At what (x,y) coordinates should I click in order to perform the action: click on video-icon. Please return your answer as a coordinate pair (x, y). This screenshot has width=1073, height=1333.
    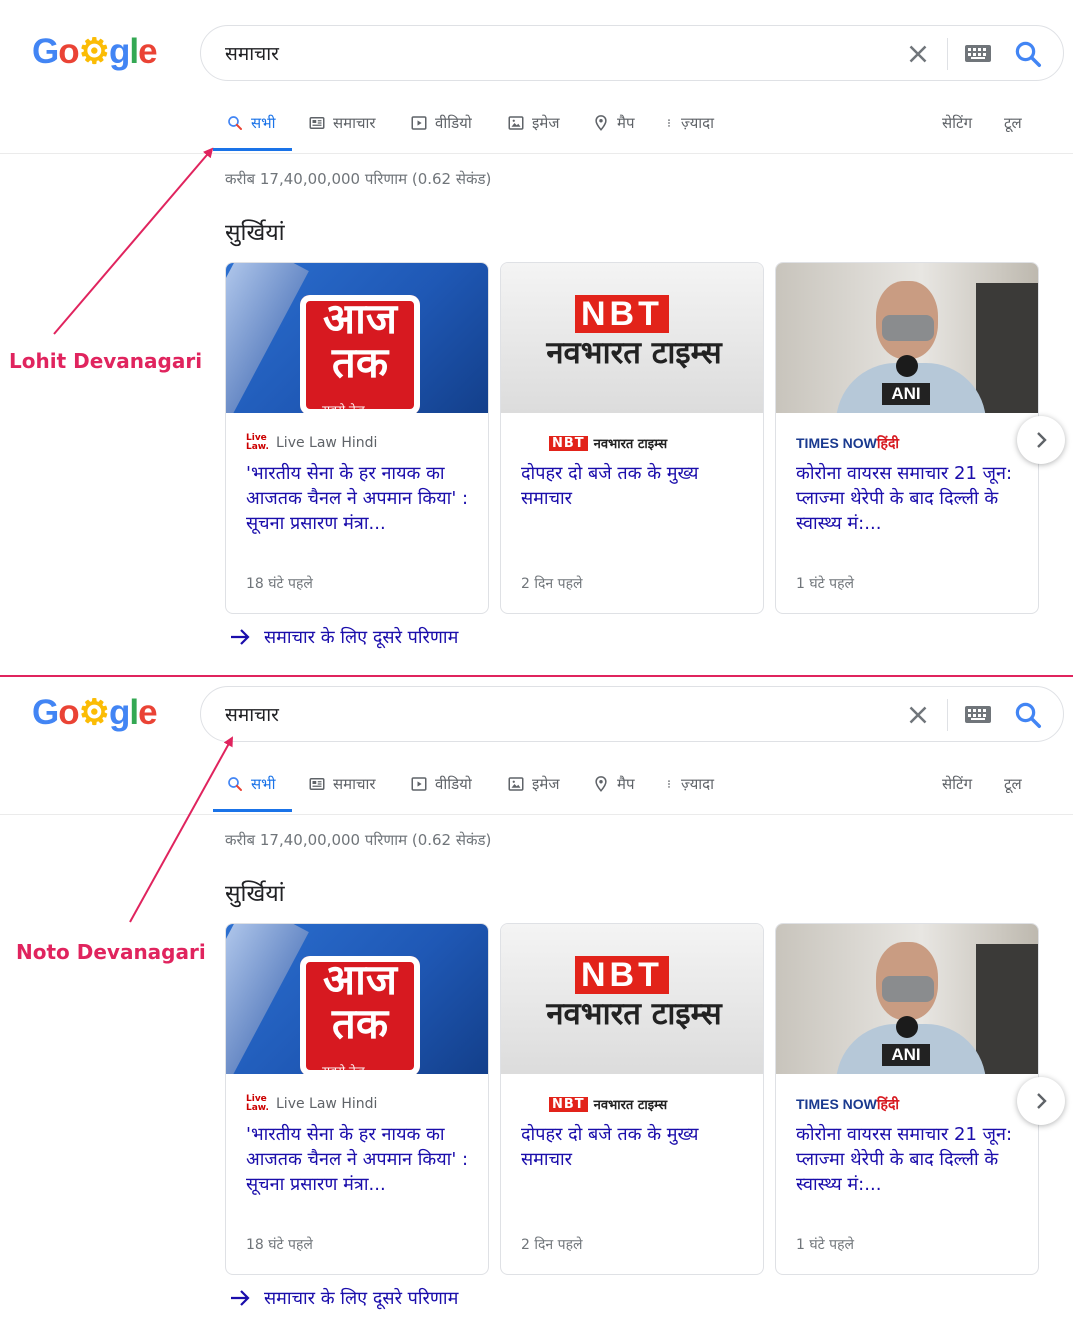
    Looking at the image, I should click on (419, 784).